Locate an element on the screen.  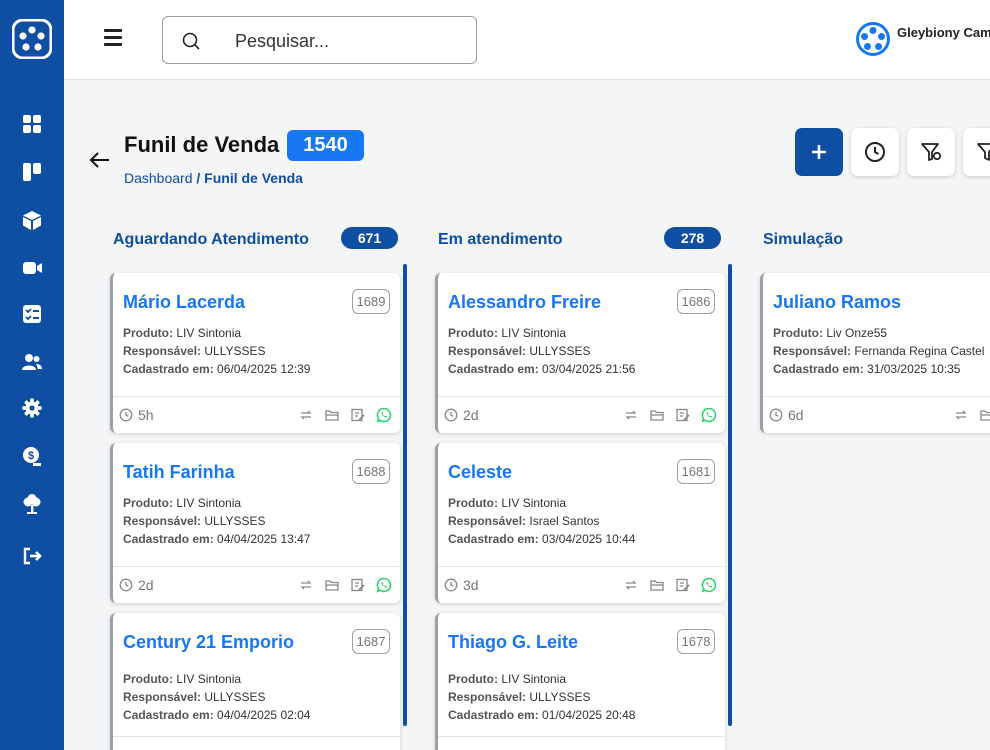
gear-icon is located at coordinates (32, 408).